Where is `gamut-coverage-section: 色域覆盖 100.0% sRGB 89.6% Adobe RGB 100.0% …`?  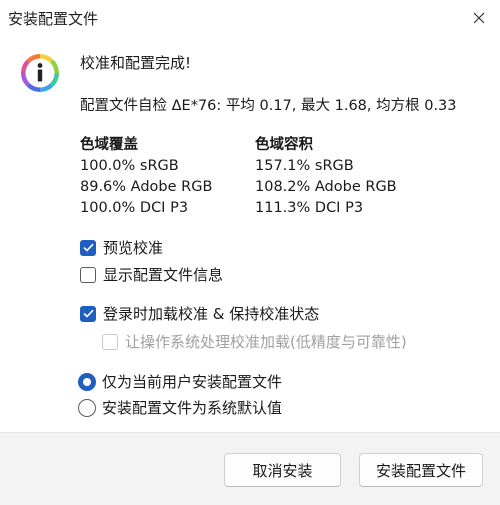
gamut-coverage-section: 色域覆盖 100.0% sRGB 89.6% Adobe RGB 100.0% … is located at coordinates (146, 177).